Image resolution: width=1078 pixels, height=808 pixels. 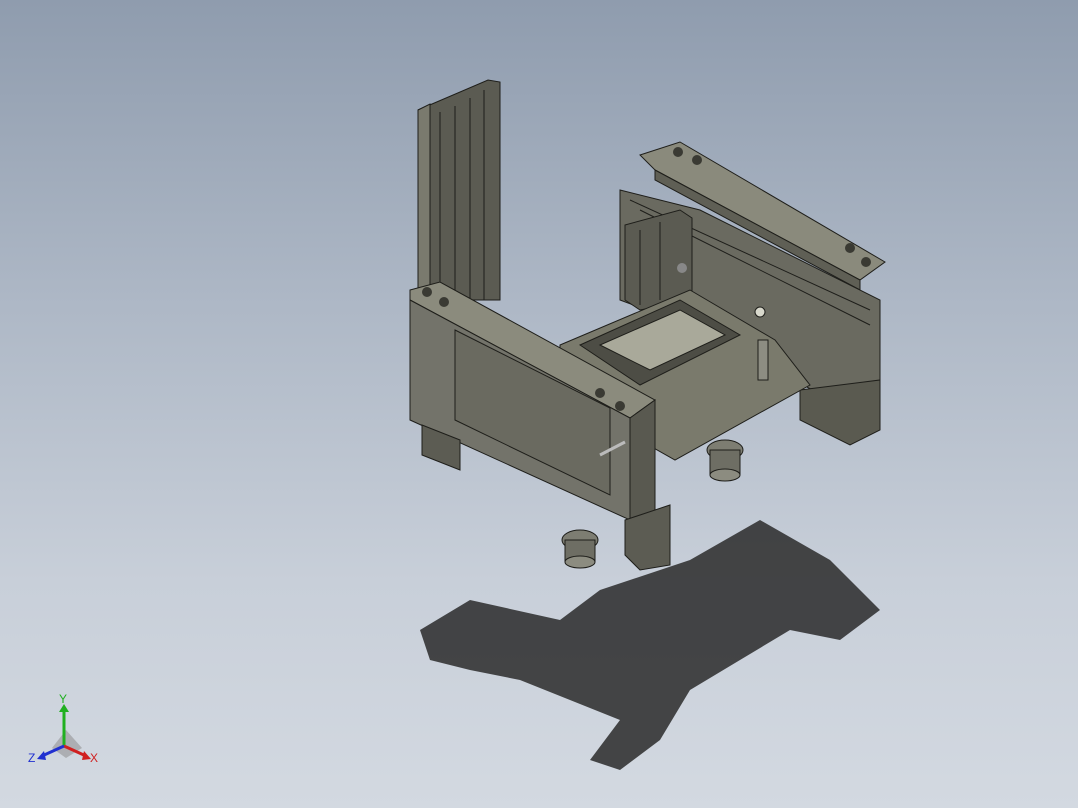 What do you see at coordinates (63, 728) in the screenshot?
I see `orientation-triad: Y X Z` at bounding box center [63, 728].